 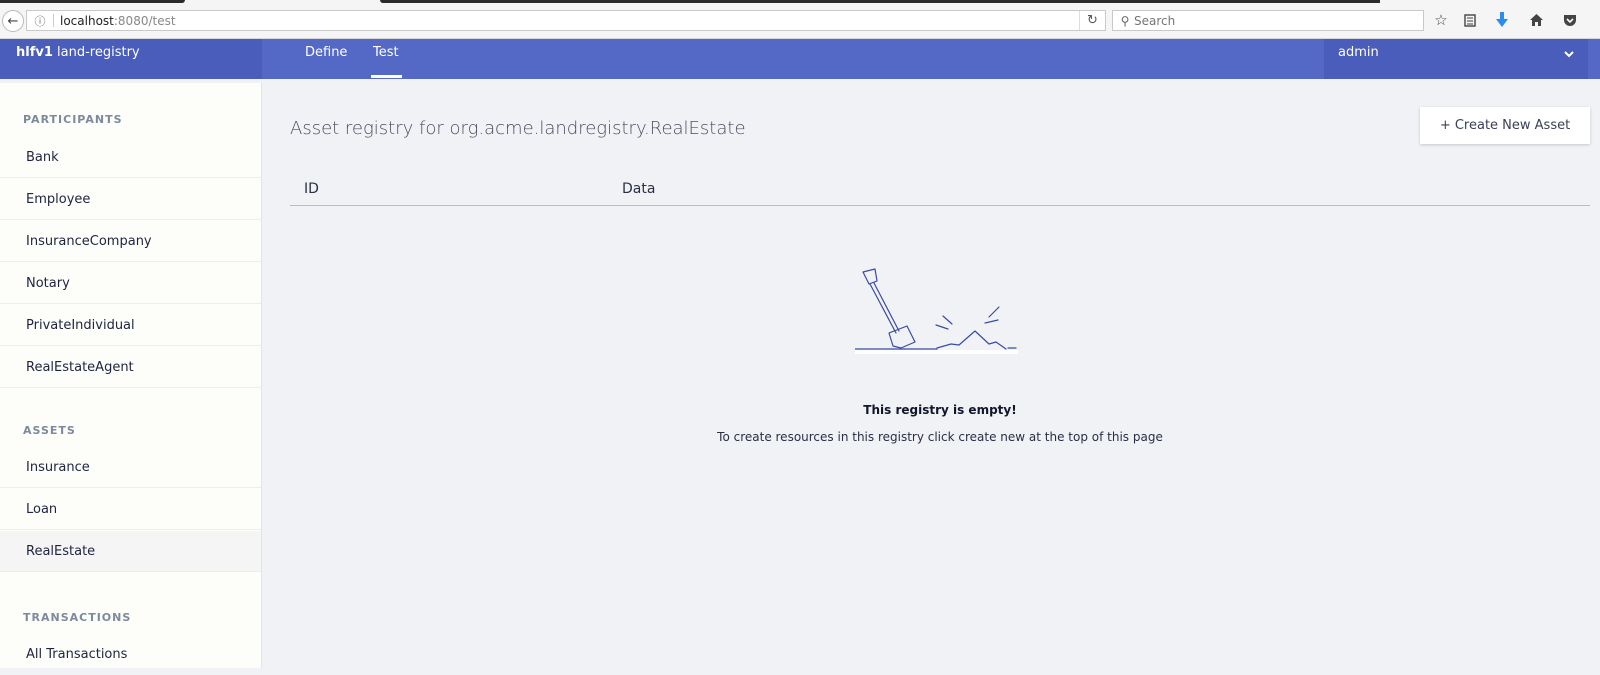 I want to click on empty-shovel-icon, so click(x=936, y=311).